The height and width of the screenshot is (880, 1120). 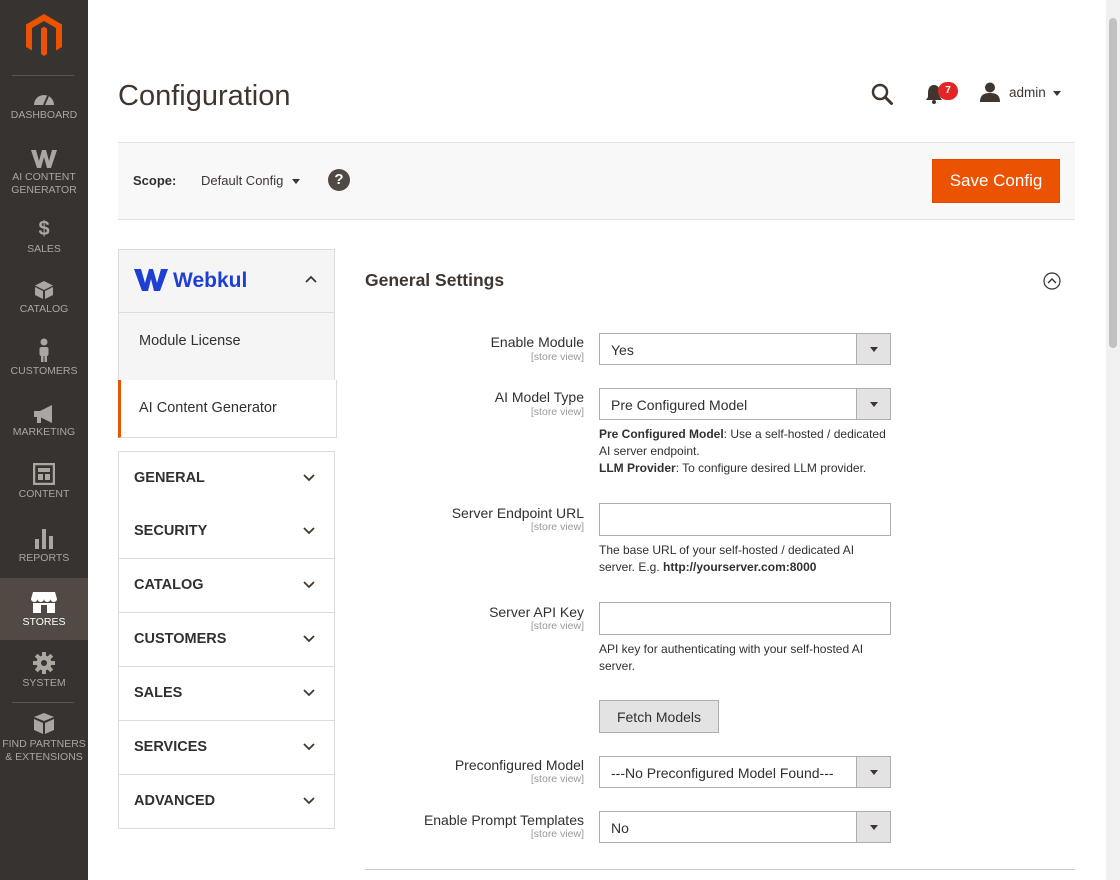 I want to click on nav-ai-content-generator: AI CONTENT GENERATOR, so click(x=44, y=179).